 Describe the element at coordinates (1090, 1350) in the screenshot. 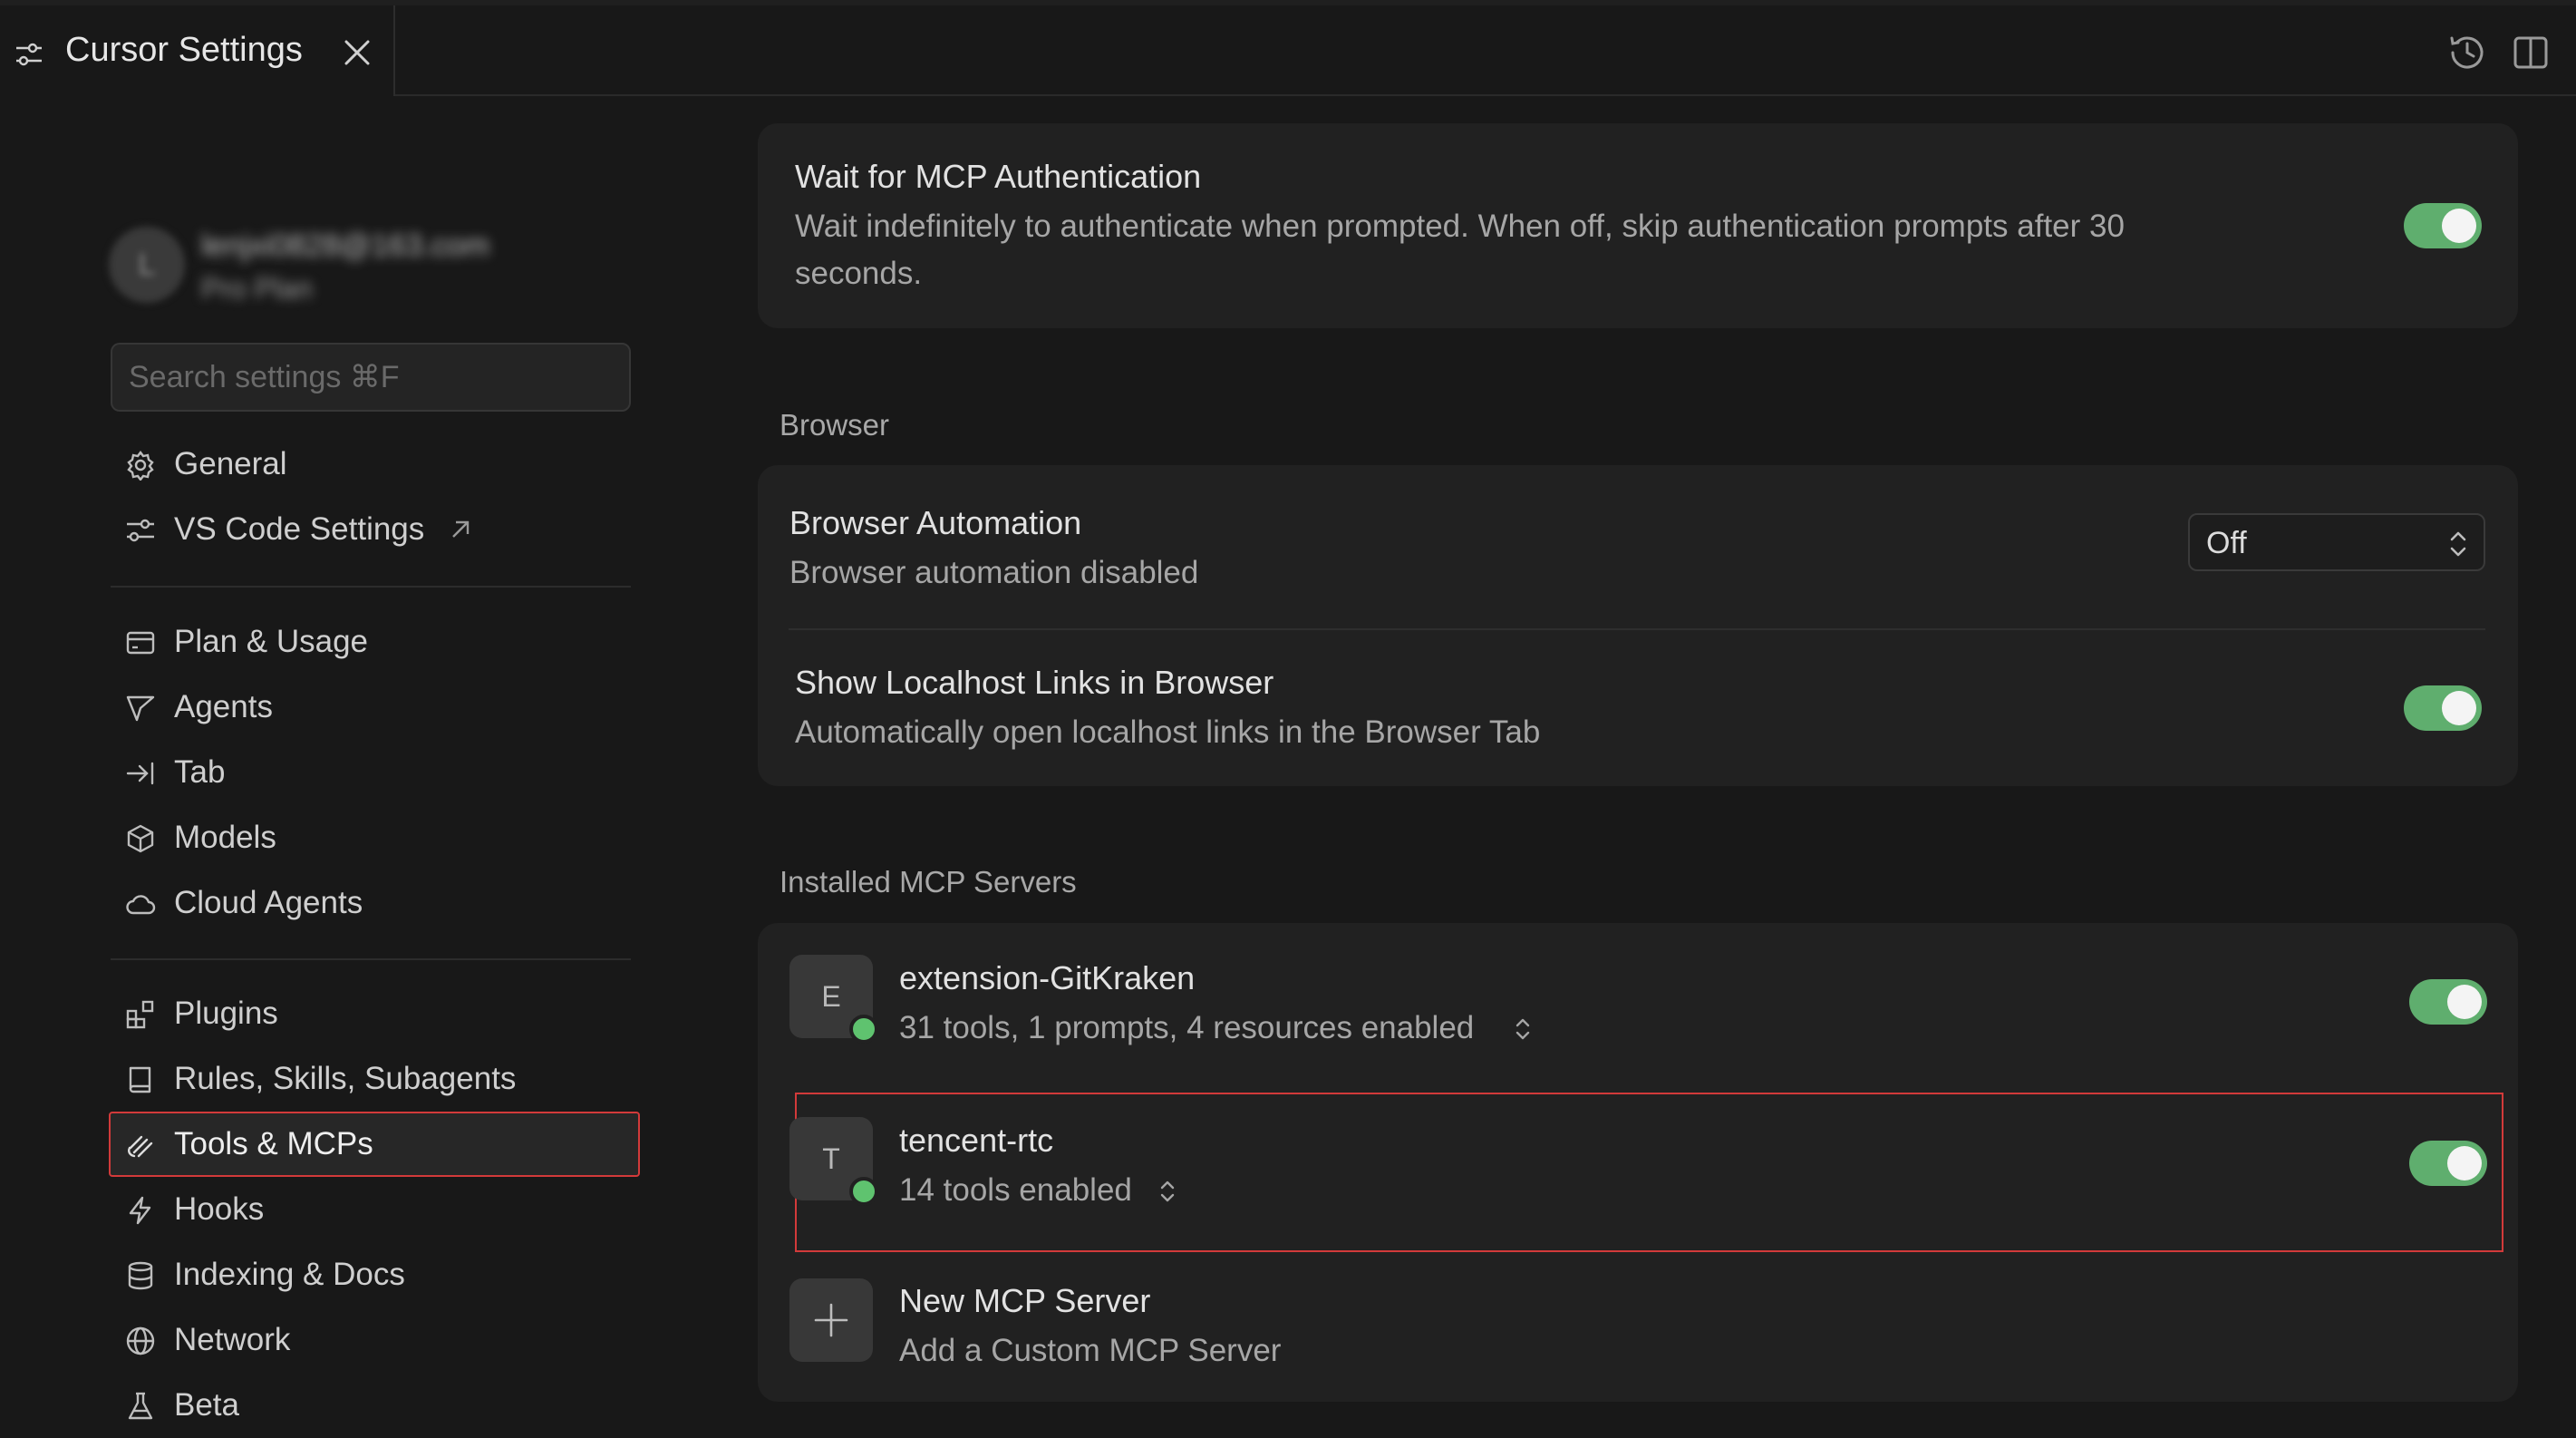

I see `new-mcp-server-desc: Add a Custom MCP Server` at that location.